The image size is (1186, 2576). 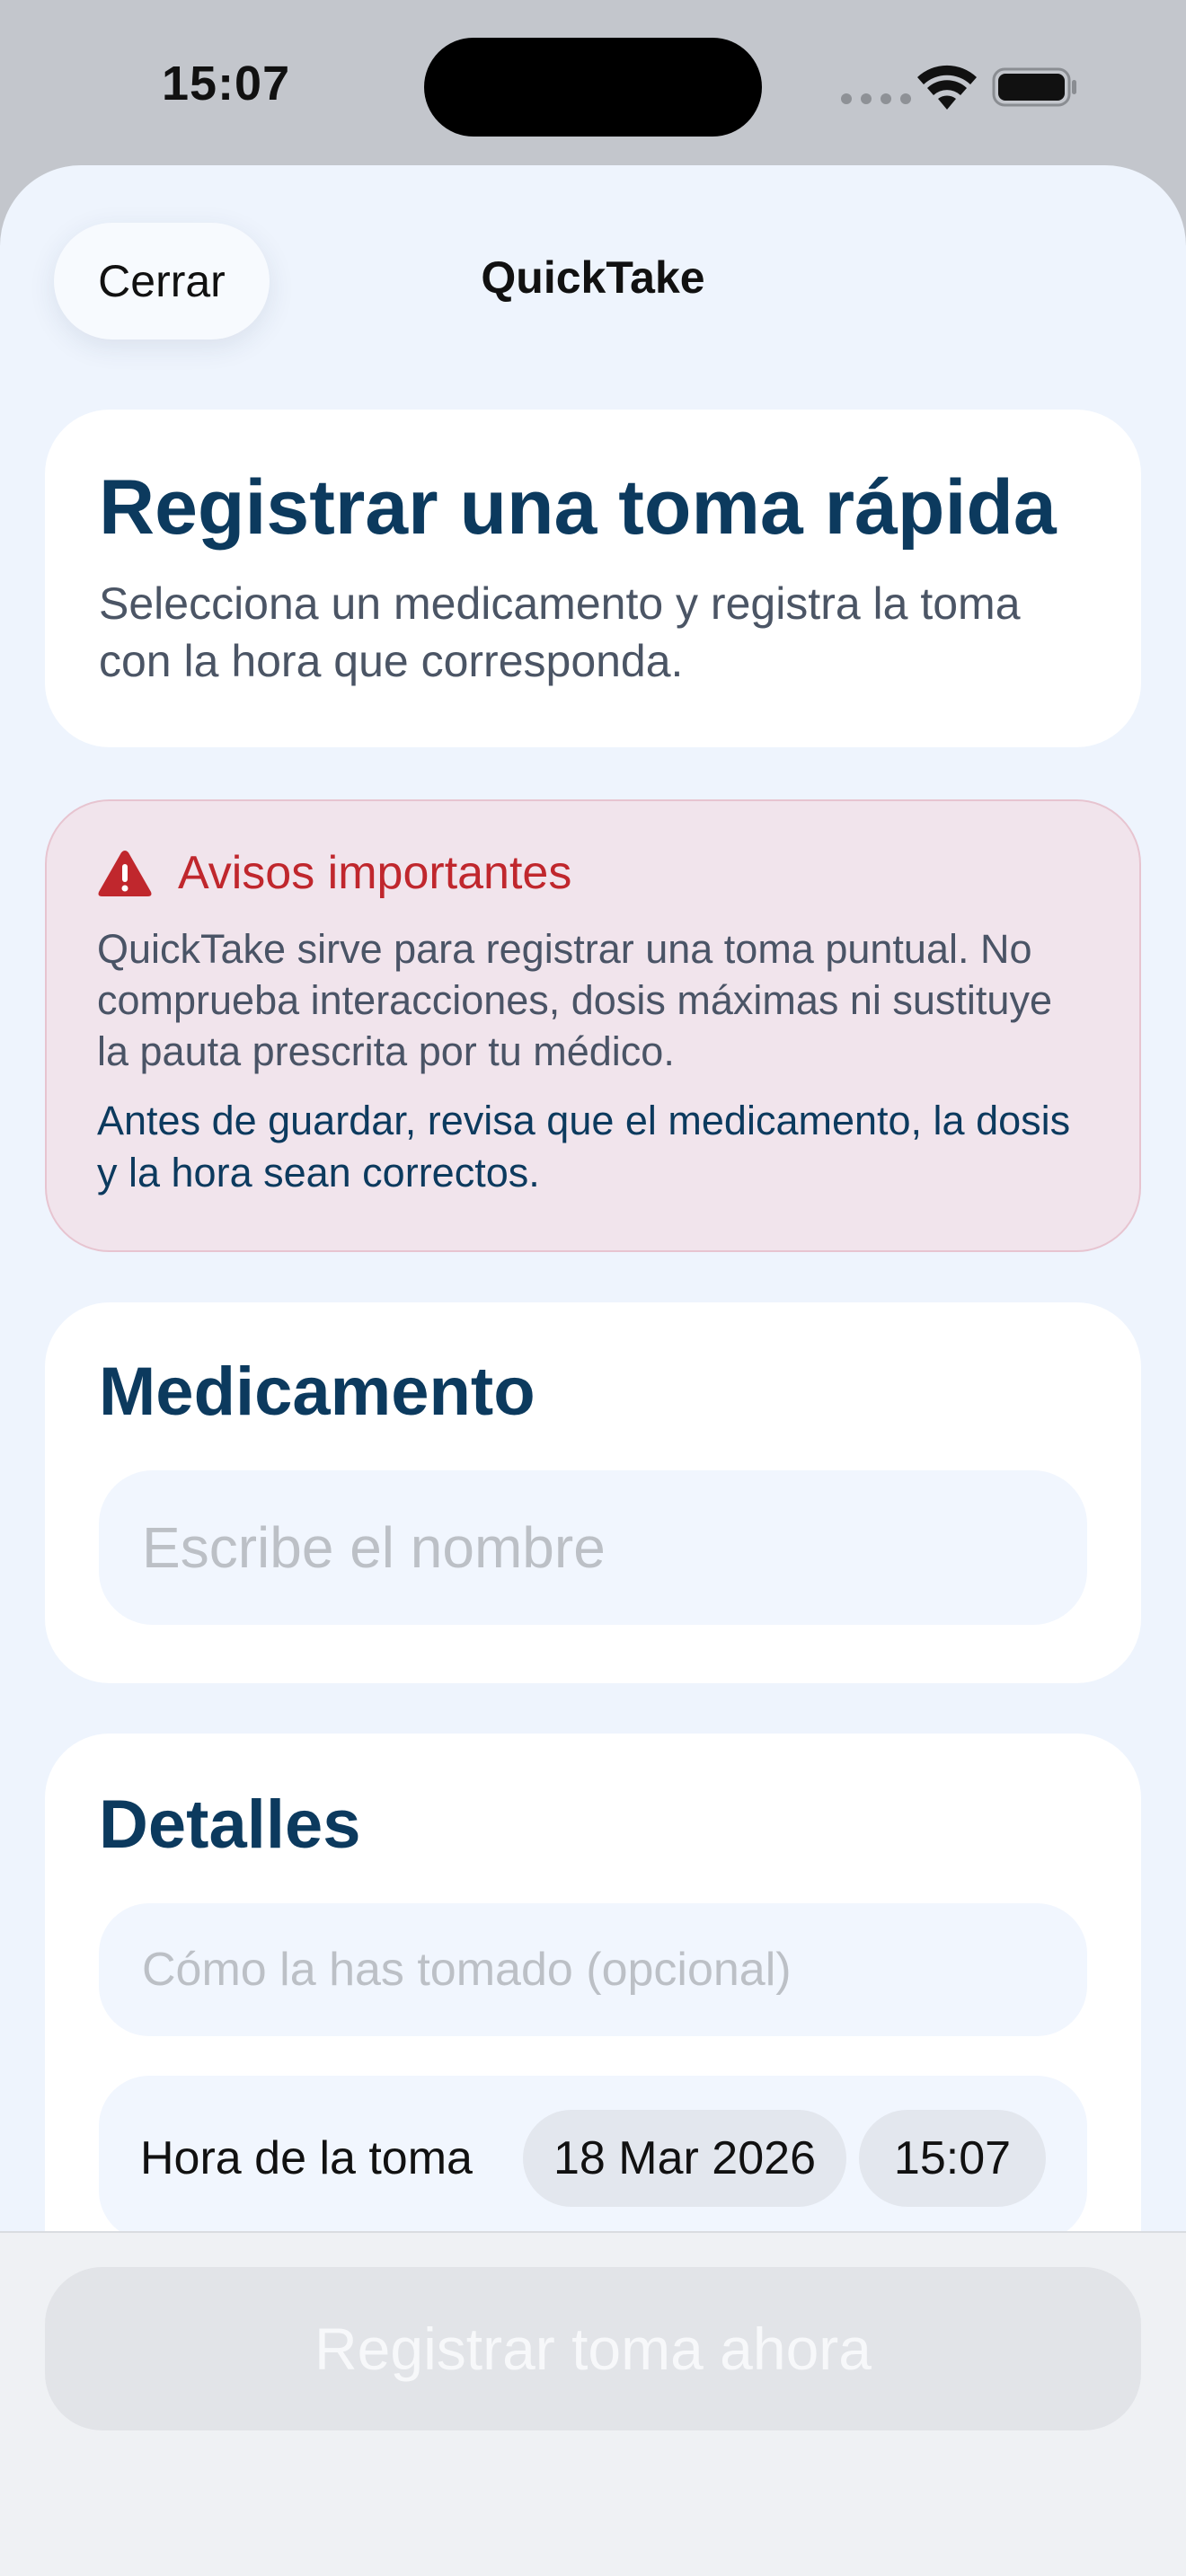 I want to click on status-bar: 15:07, so click(x=593, y=85).